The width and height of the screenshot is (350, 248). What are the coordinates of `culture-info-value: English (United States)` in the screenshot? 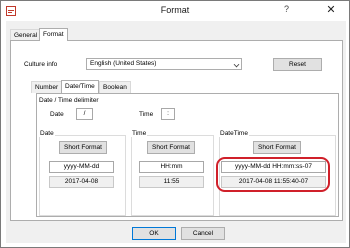 It's located at (123, 63).